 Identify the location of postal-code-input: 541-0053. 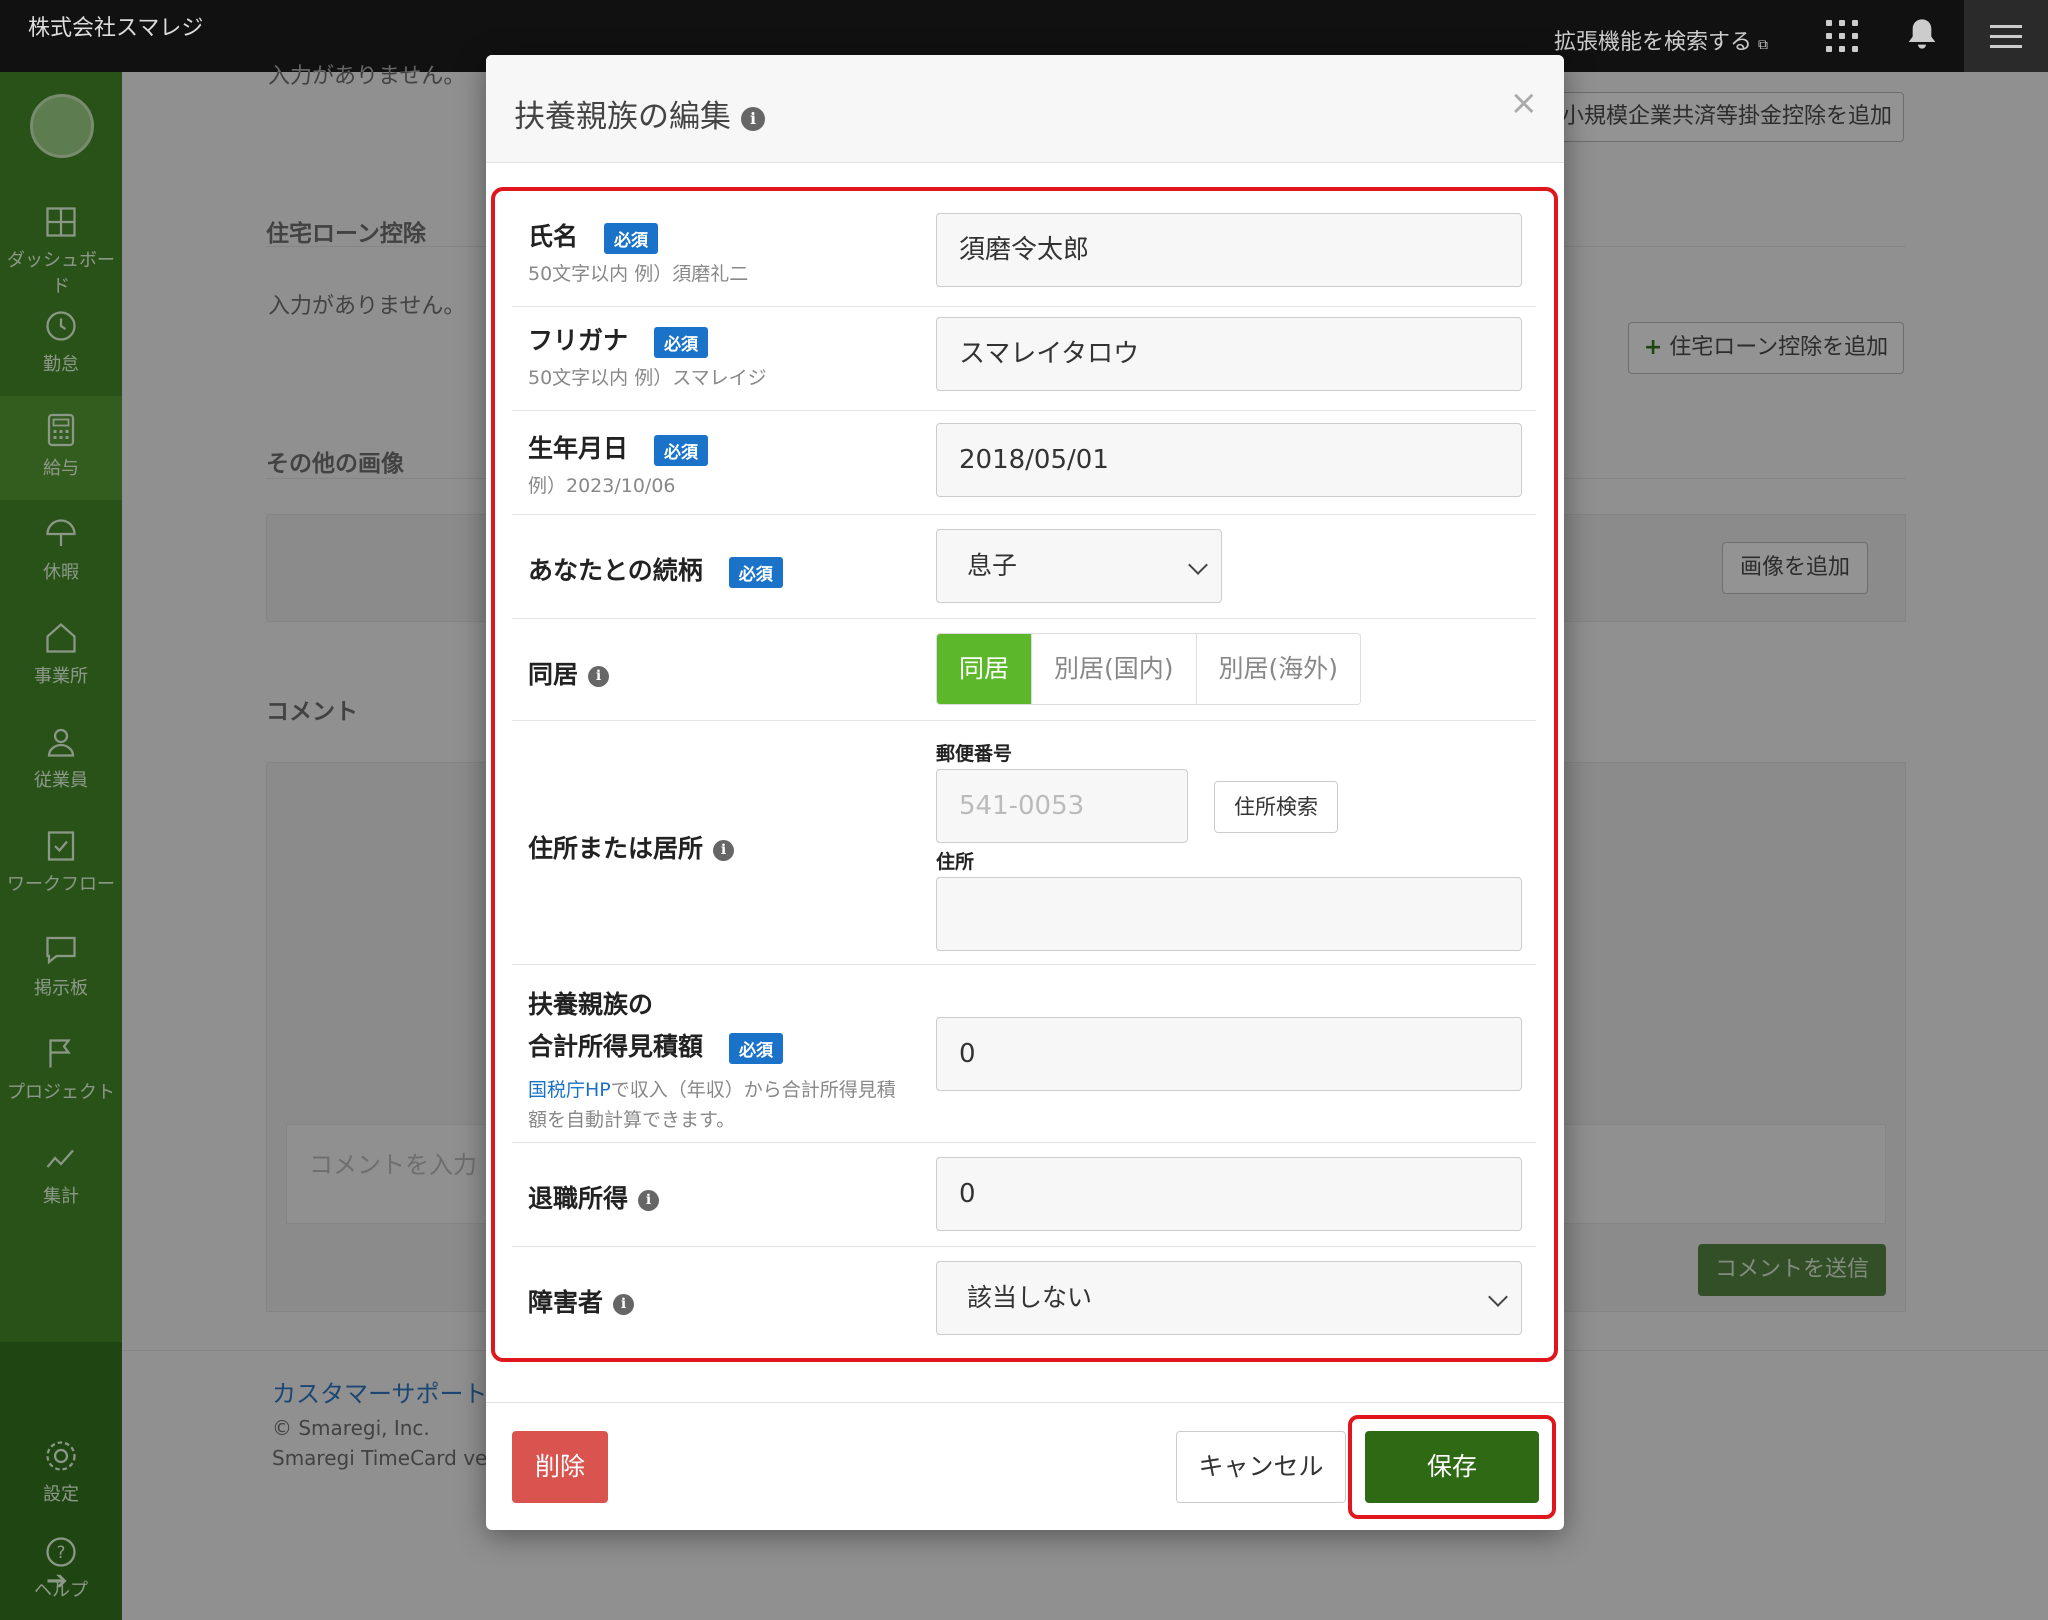
(1062, 806).